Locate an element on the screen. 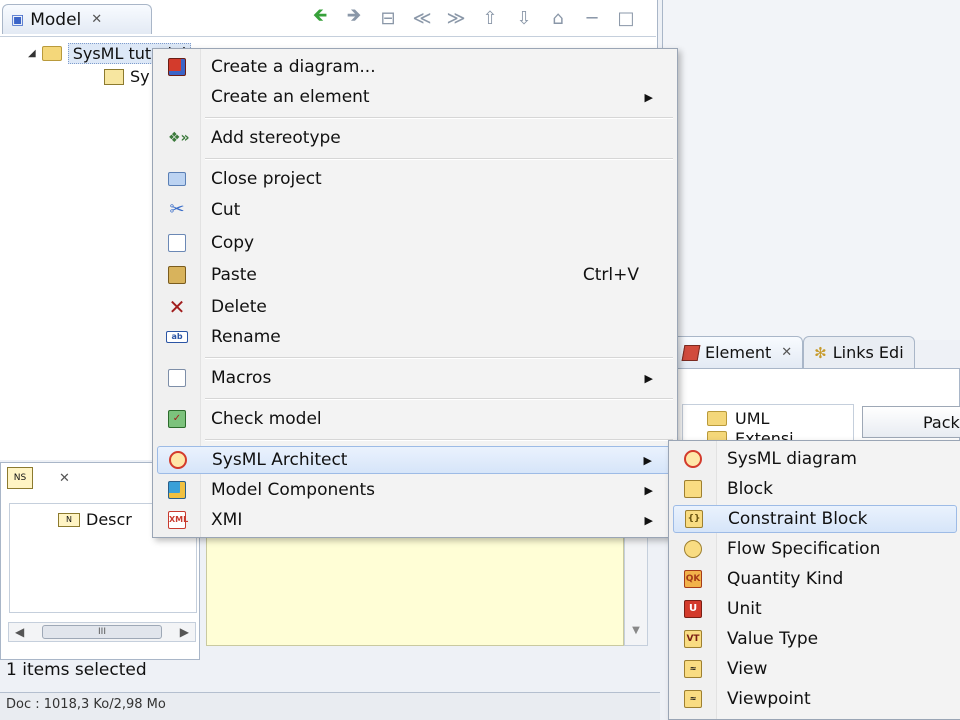  editor-area is located at coordinates (811, 170).